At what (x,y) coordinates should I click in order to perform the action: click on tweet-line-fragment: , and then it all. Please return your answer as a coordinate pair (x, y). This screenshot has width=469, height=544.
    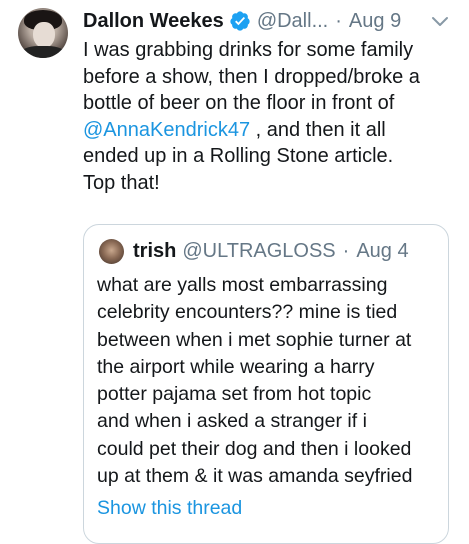
    Looking at the image, I should click on (318, 129).